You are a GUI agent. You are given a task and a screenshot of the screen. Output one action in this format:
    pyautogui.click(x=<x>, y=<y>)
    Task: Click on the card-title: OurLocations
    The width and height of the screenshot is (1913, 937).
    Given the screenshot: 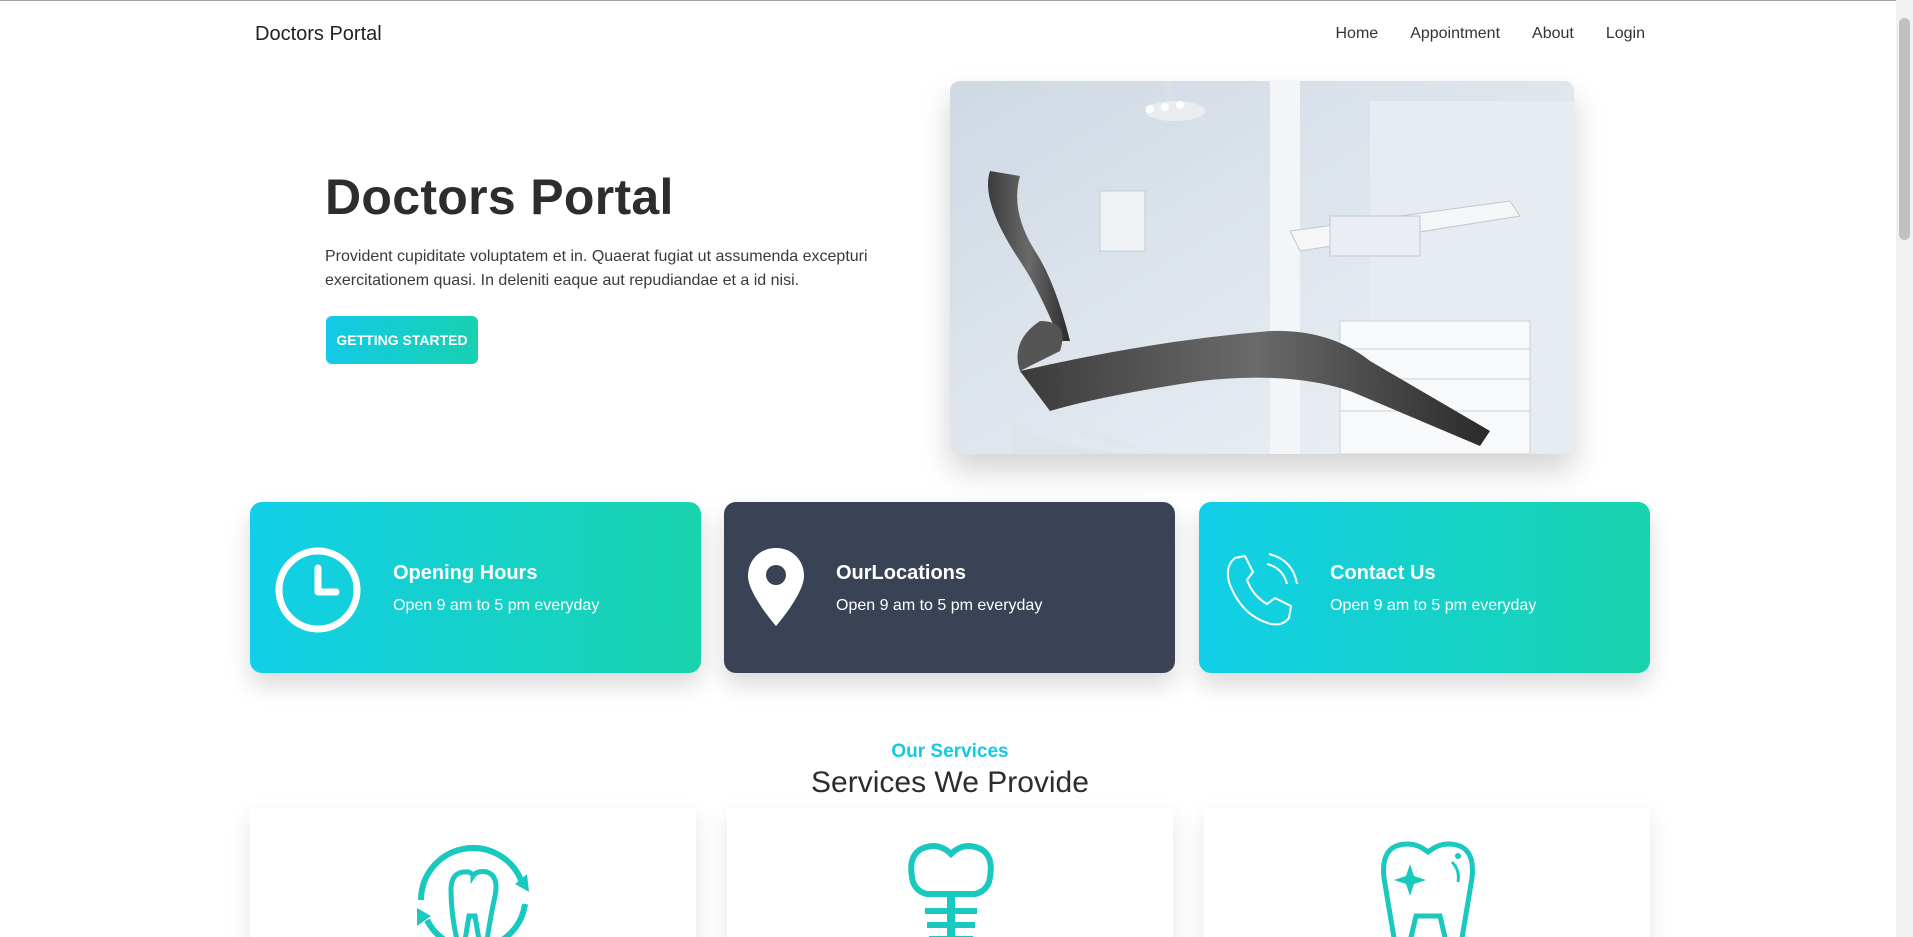 What is the action you would take?
    pyautogui.click(x=901, y=573)
    